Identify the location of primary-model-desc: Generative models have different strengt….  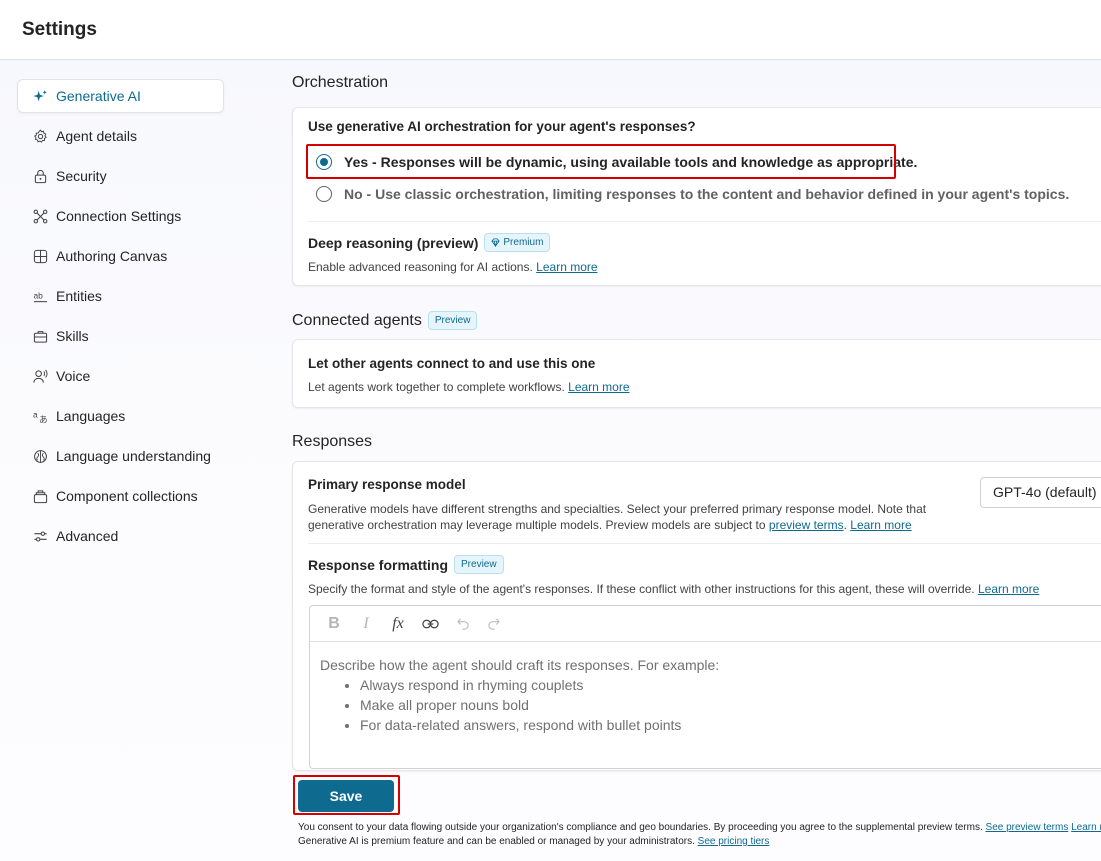
(628, 517).